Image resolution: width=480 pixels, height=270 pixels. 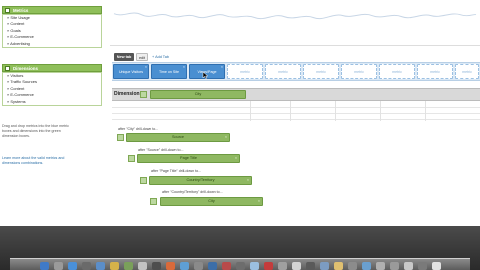 I want to click on tab-new-tab: New tab, so click(x=124, y=57).